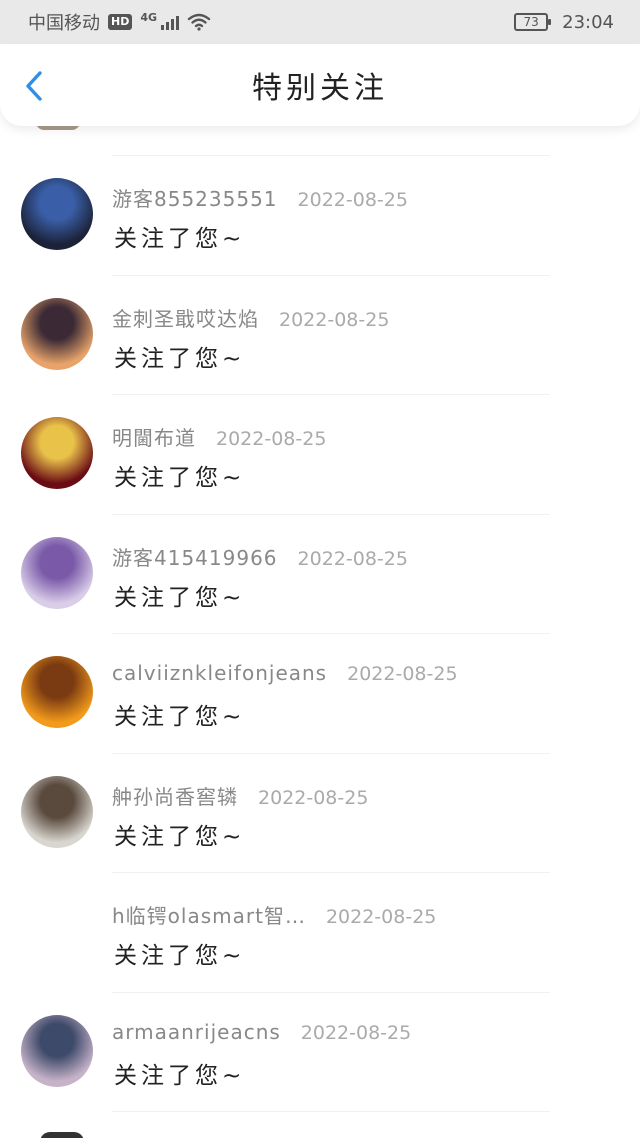 This screenshot has height=1138, width=640. What do you see at coordinates (320, 813) in the screenshot?
I see `list-item: 舯孙尚香窖辚 2022-08-25 关注了您~` at bounding box center [320, 813].